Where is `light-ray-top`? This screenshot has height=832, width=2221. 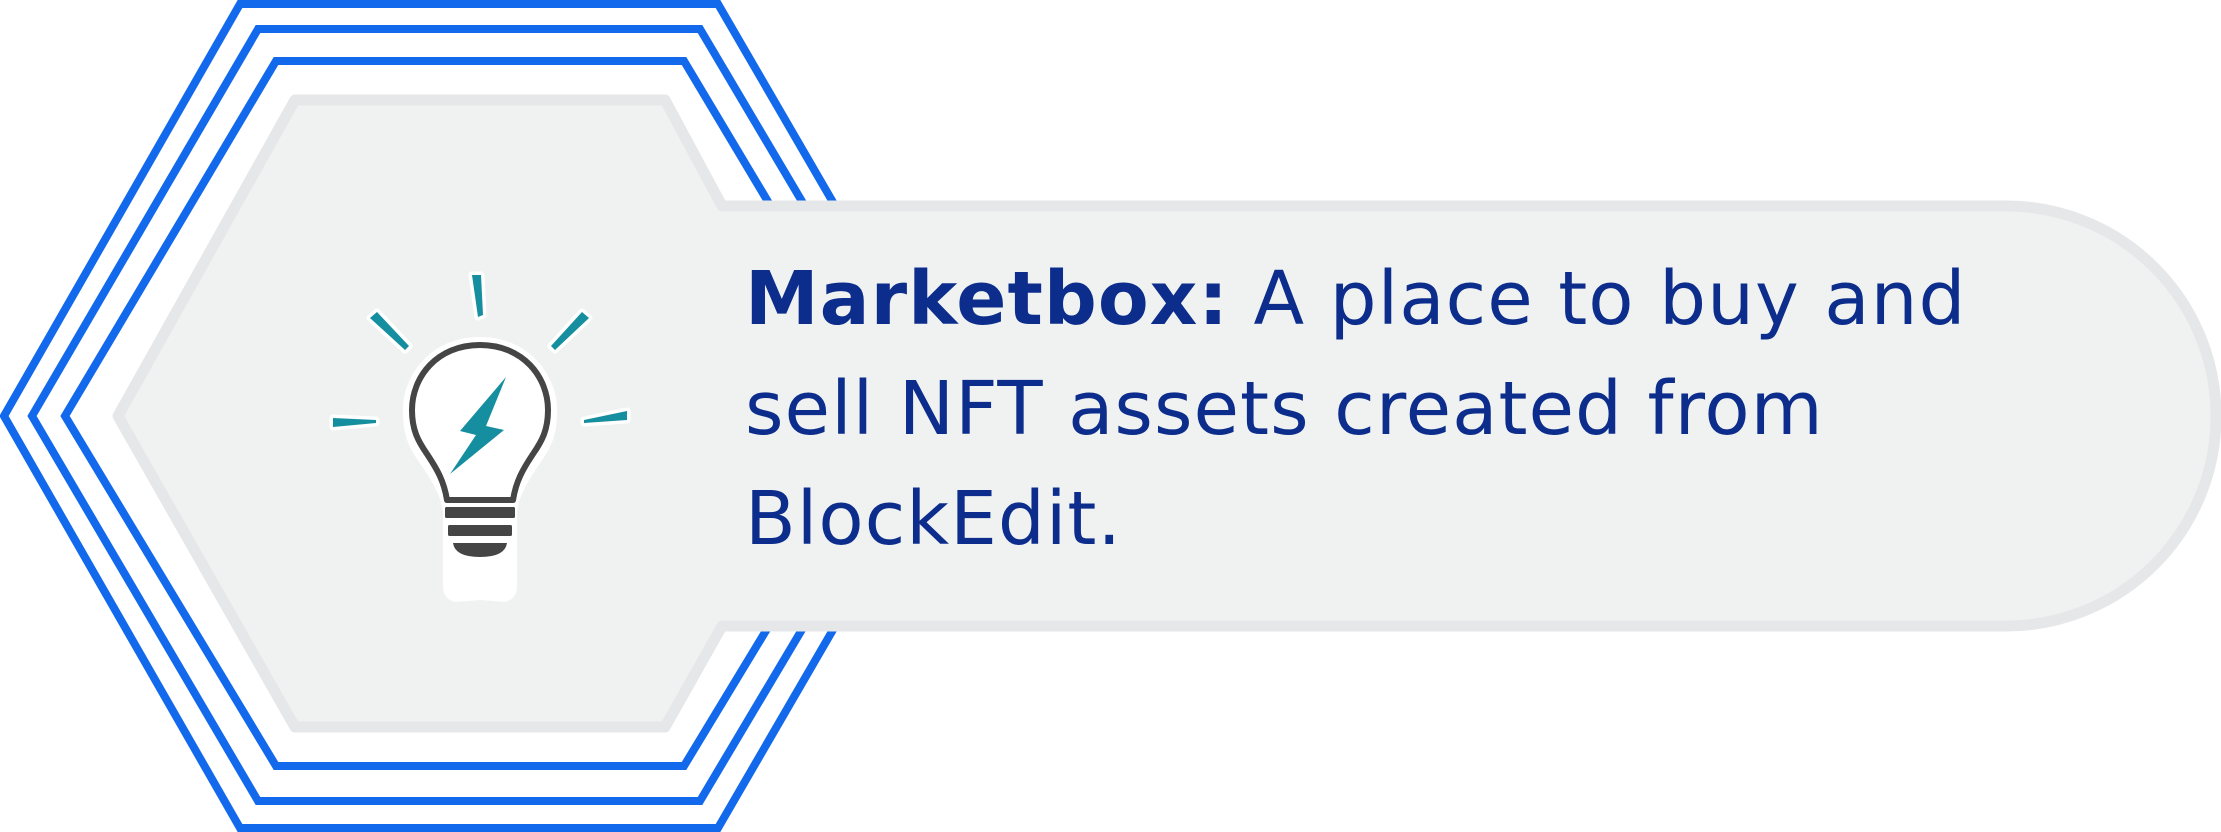 light-ray-top is located at coordinates (477, 296).